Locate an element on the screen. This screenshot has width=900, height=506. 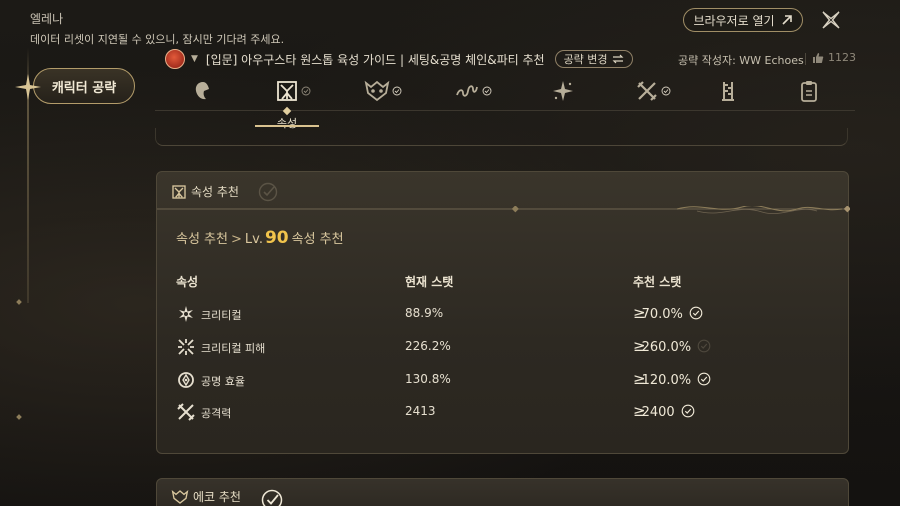
tab-skill is located at coordinates (563, 91).